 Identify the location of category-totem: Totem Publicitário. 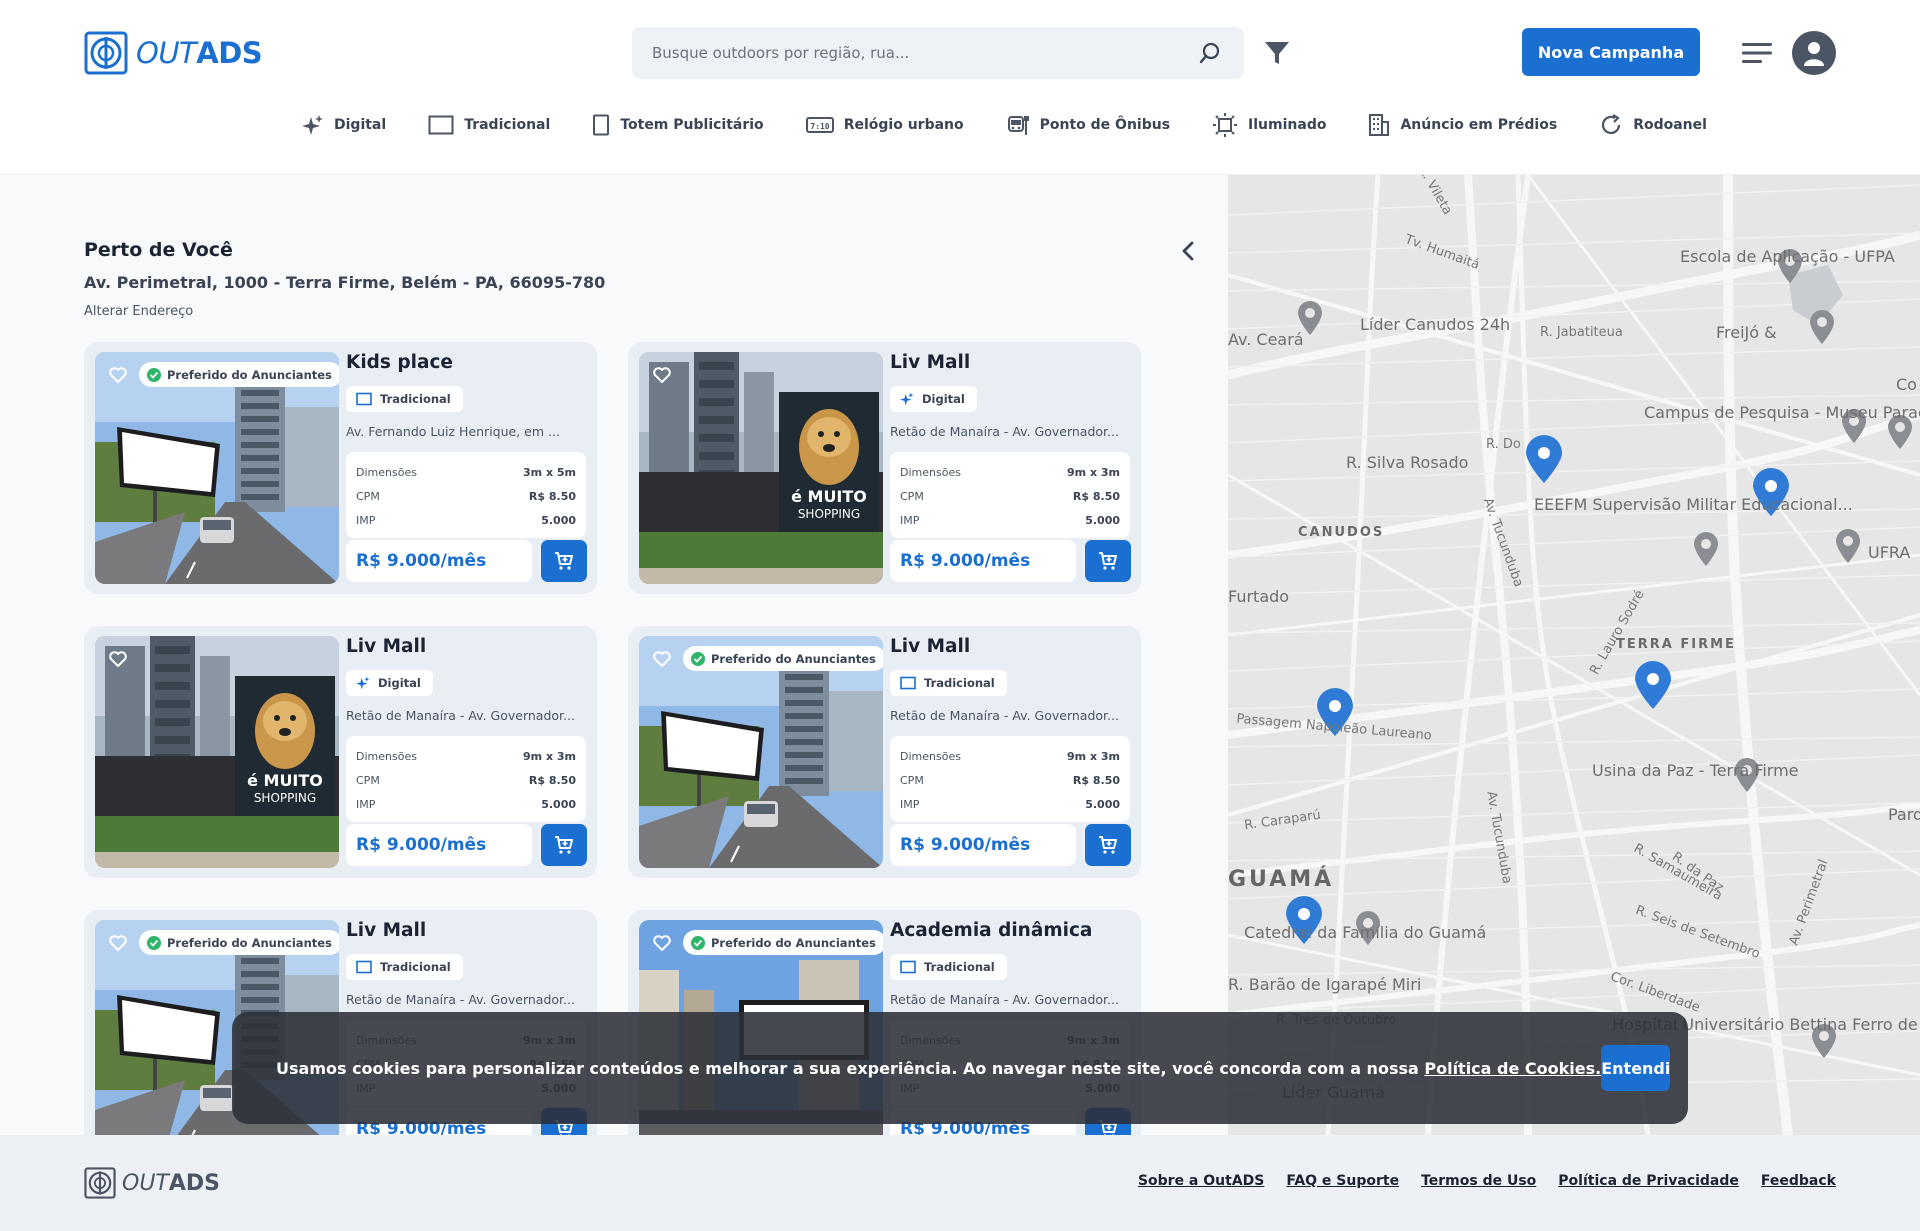
(678, 125).